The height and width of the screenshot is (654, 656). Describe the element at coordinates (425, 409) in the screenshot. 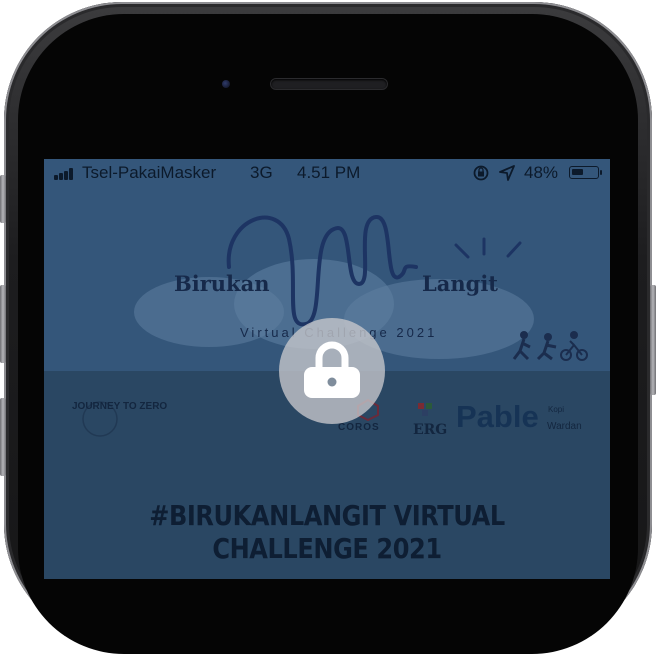

I see `erg-logo-mark` at that location.